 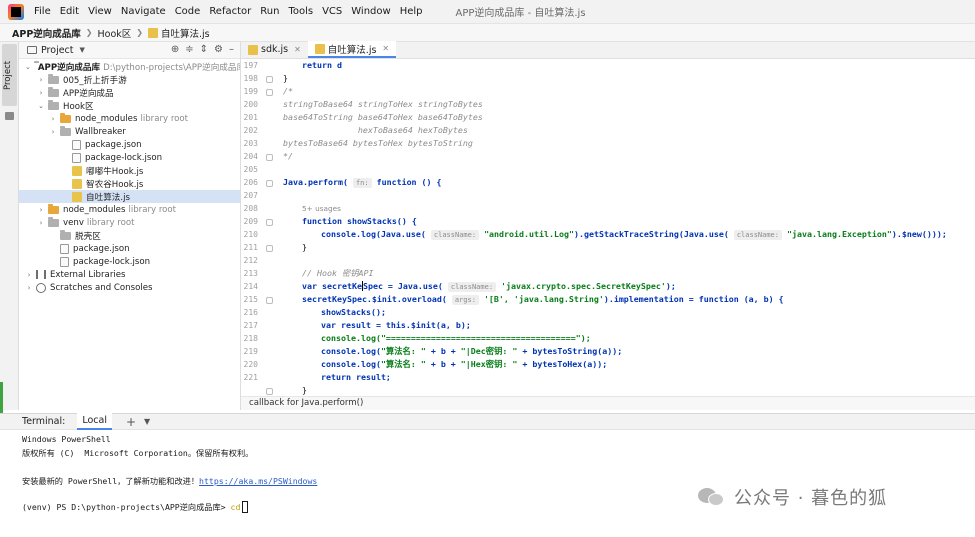 What do you see at coordinates (131, 422) in the screenshot?
I see `add-terminal-icon: +` at bounding box center [131, 422].